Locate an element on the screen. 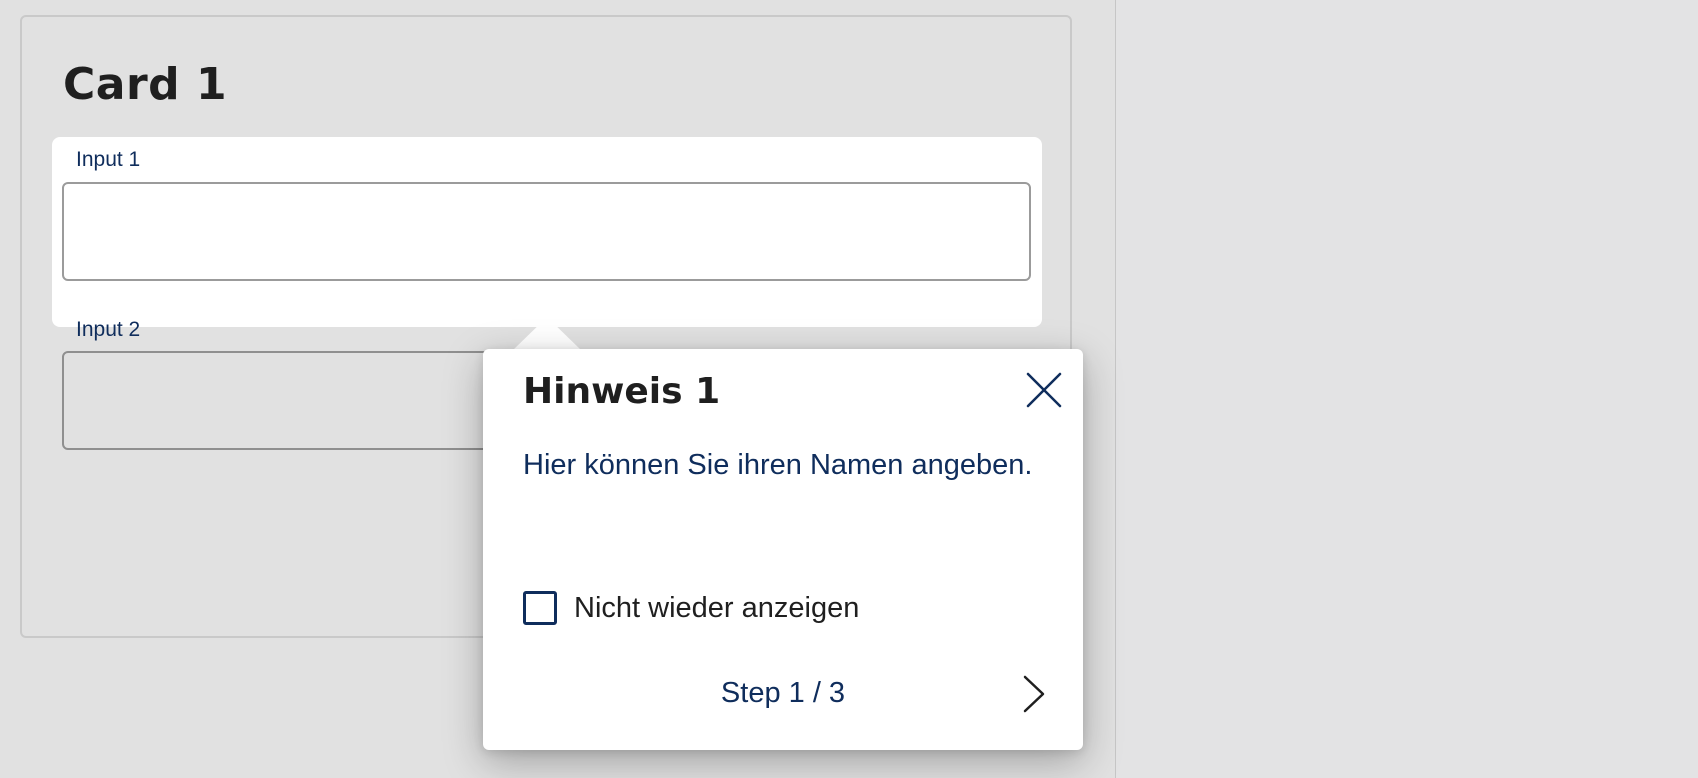 The width and height of the screenshot is (1698, 778). popover-arrow is located at coordinates (547, 333).